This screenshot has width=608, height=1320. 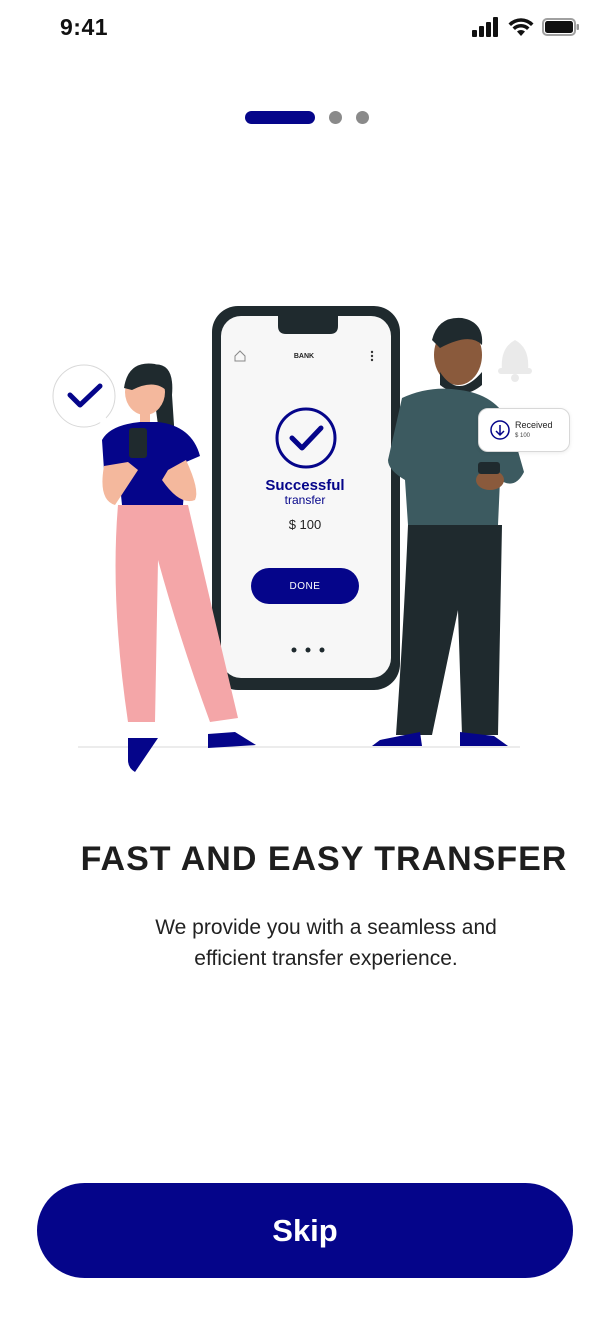 I want to click on received-amount: $ 100, so click(x=523, y=436).